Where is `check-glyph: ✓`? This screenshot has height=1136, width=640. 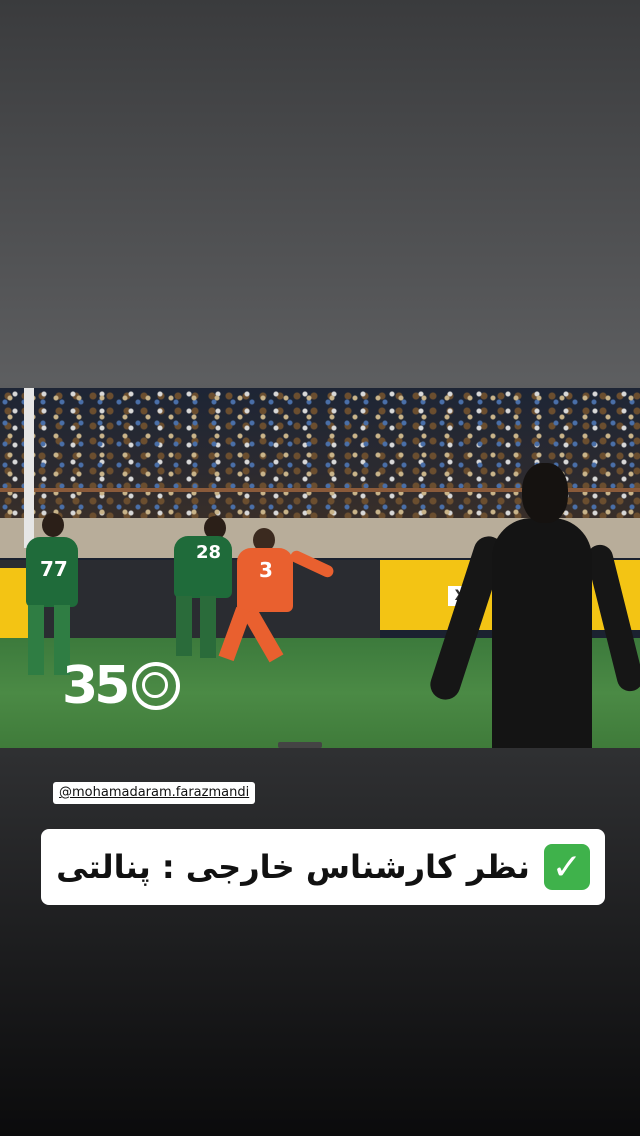 check-glyph: ✓ is located at coordinates (566, 867).